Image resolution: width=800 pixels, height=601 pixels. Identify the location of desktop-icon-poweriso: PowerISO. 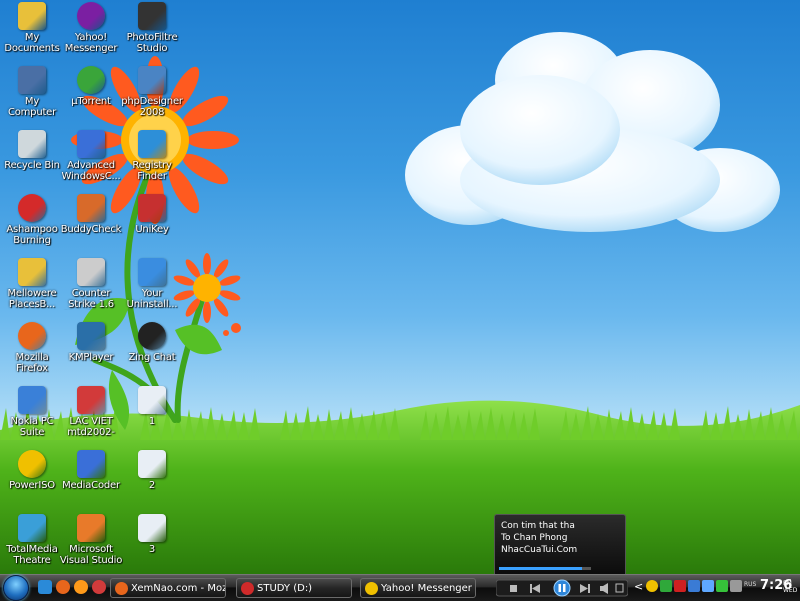
(32, 479).